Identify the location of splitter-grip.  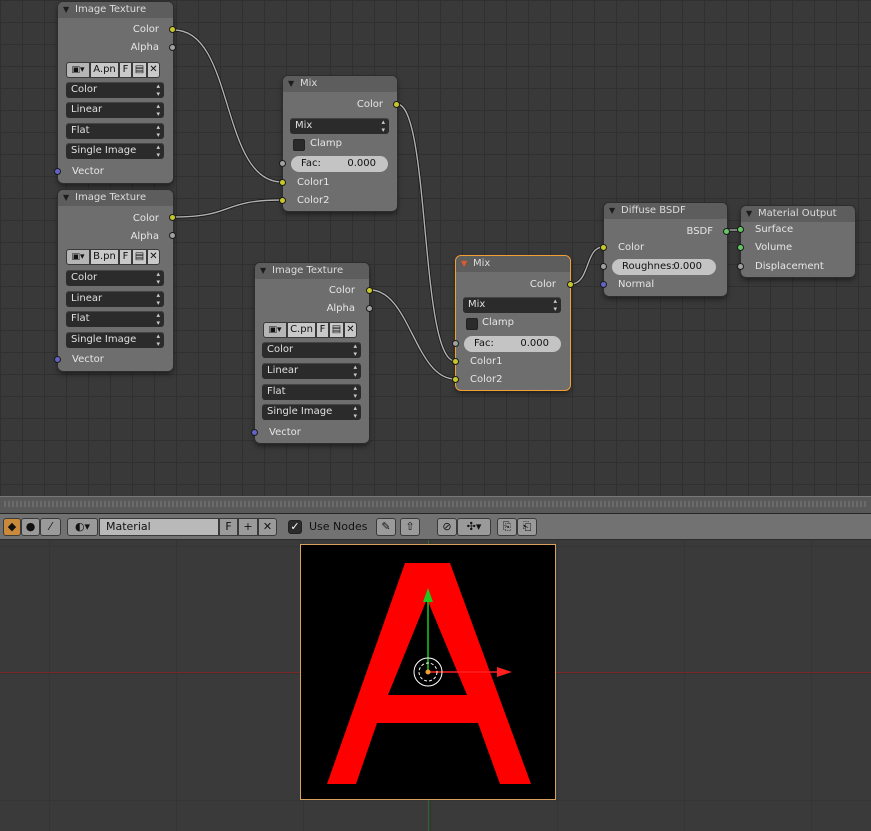
(435, 504).